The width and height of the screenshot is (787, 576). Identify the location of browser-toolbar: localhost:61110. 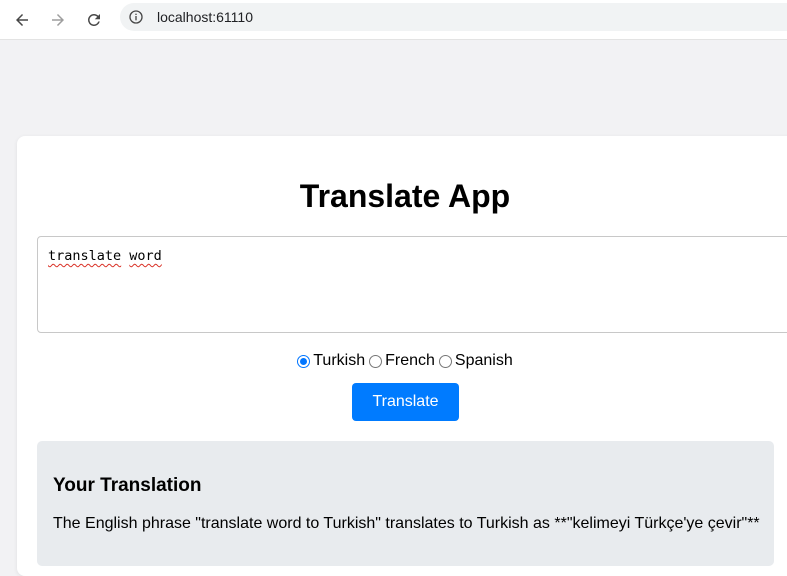
(393, 20).